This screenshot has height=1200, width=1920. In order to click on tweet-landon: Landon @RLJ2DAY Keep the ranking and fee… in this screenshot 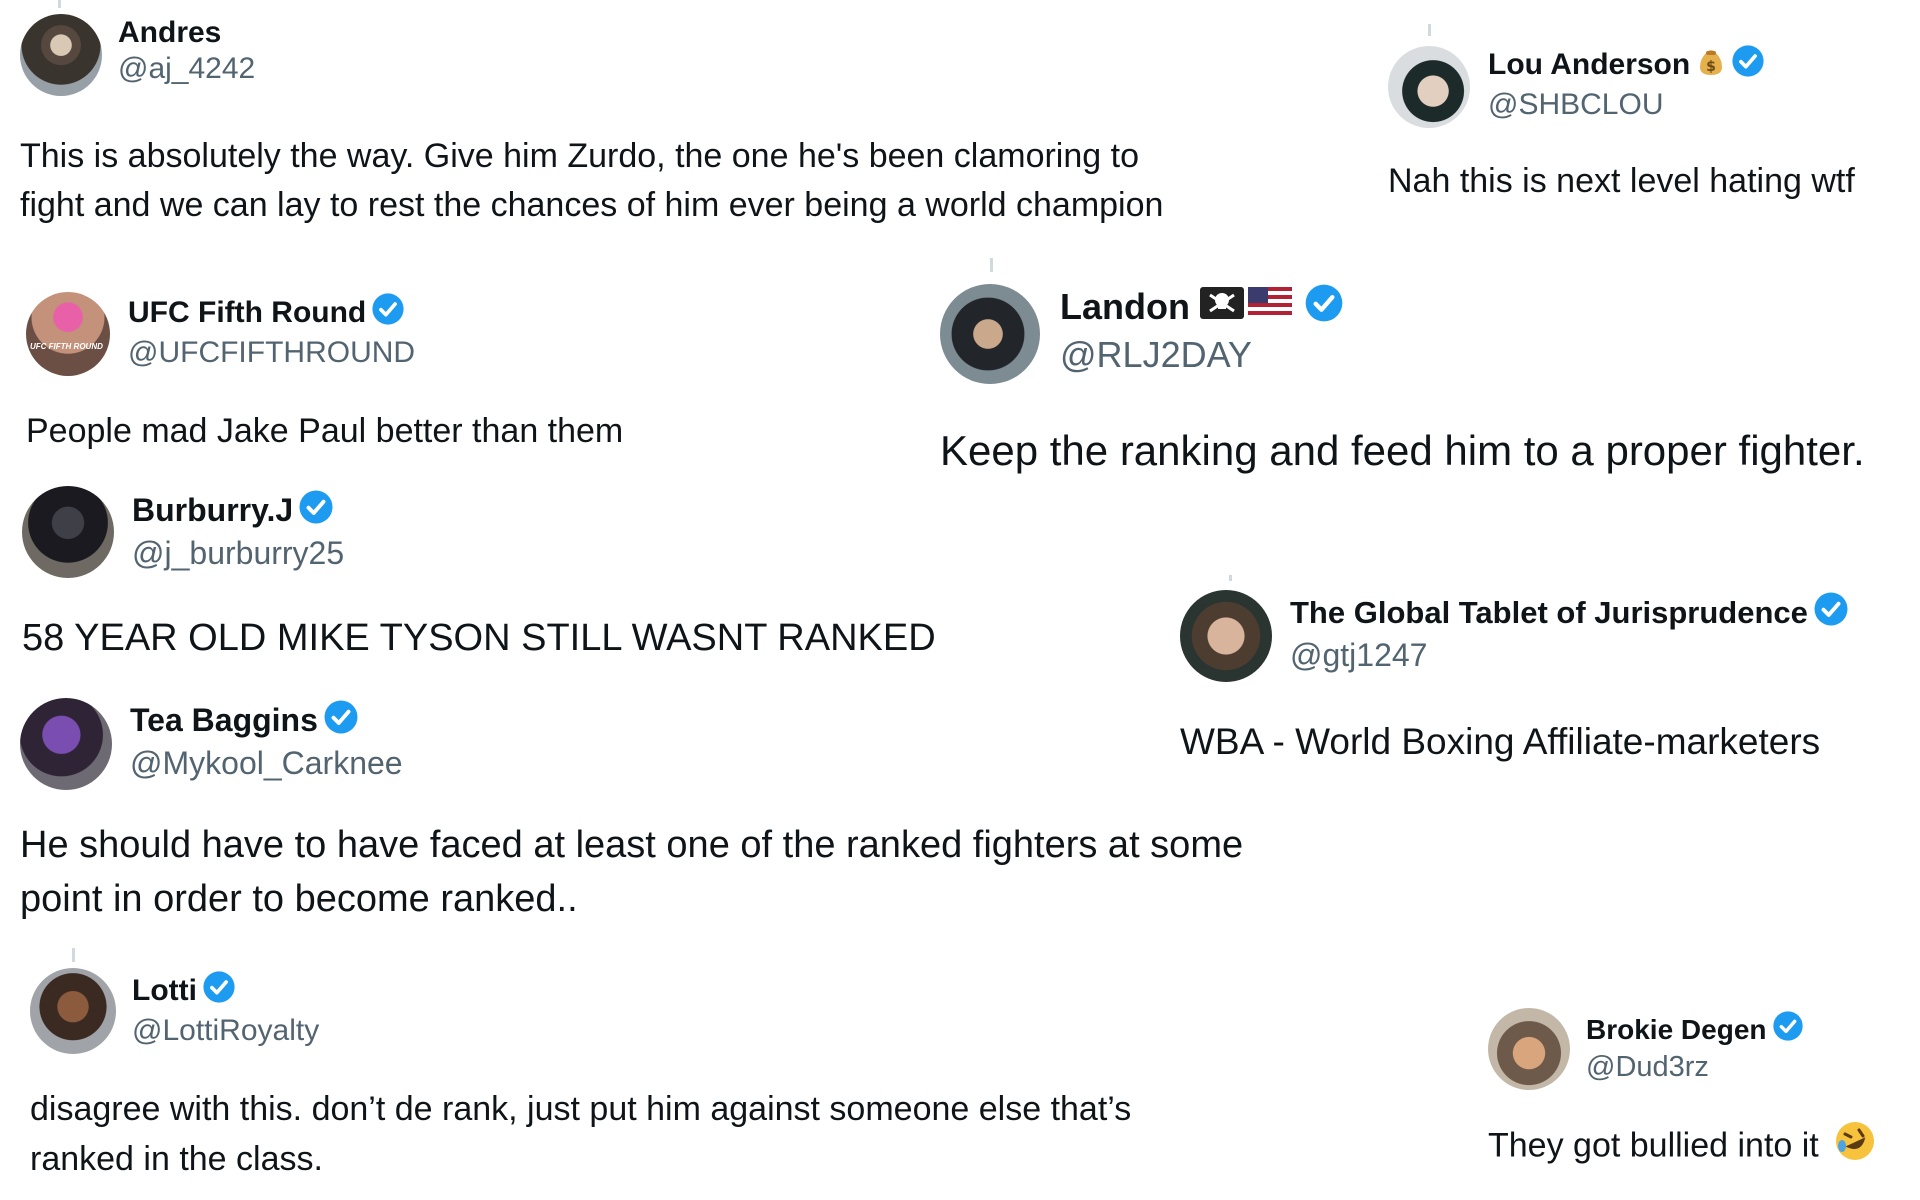, I will do `click(1430, 382)`.